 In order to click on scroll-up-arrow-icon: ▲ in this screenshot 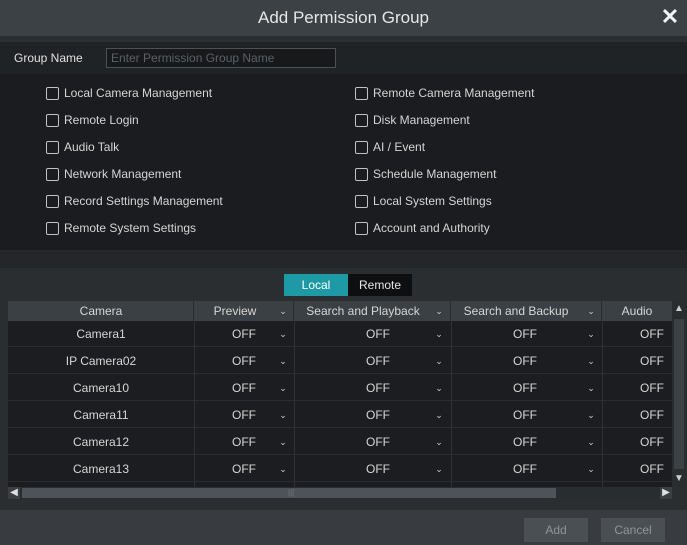, I will do `click(679, 309)`.